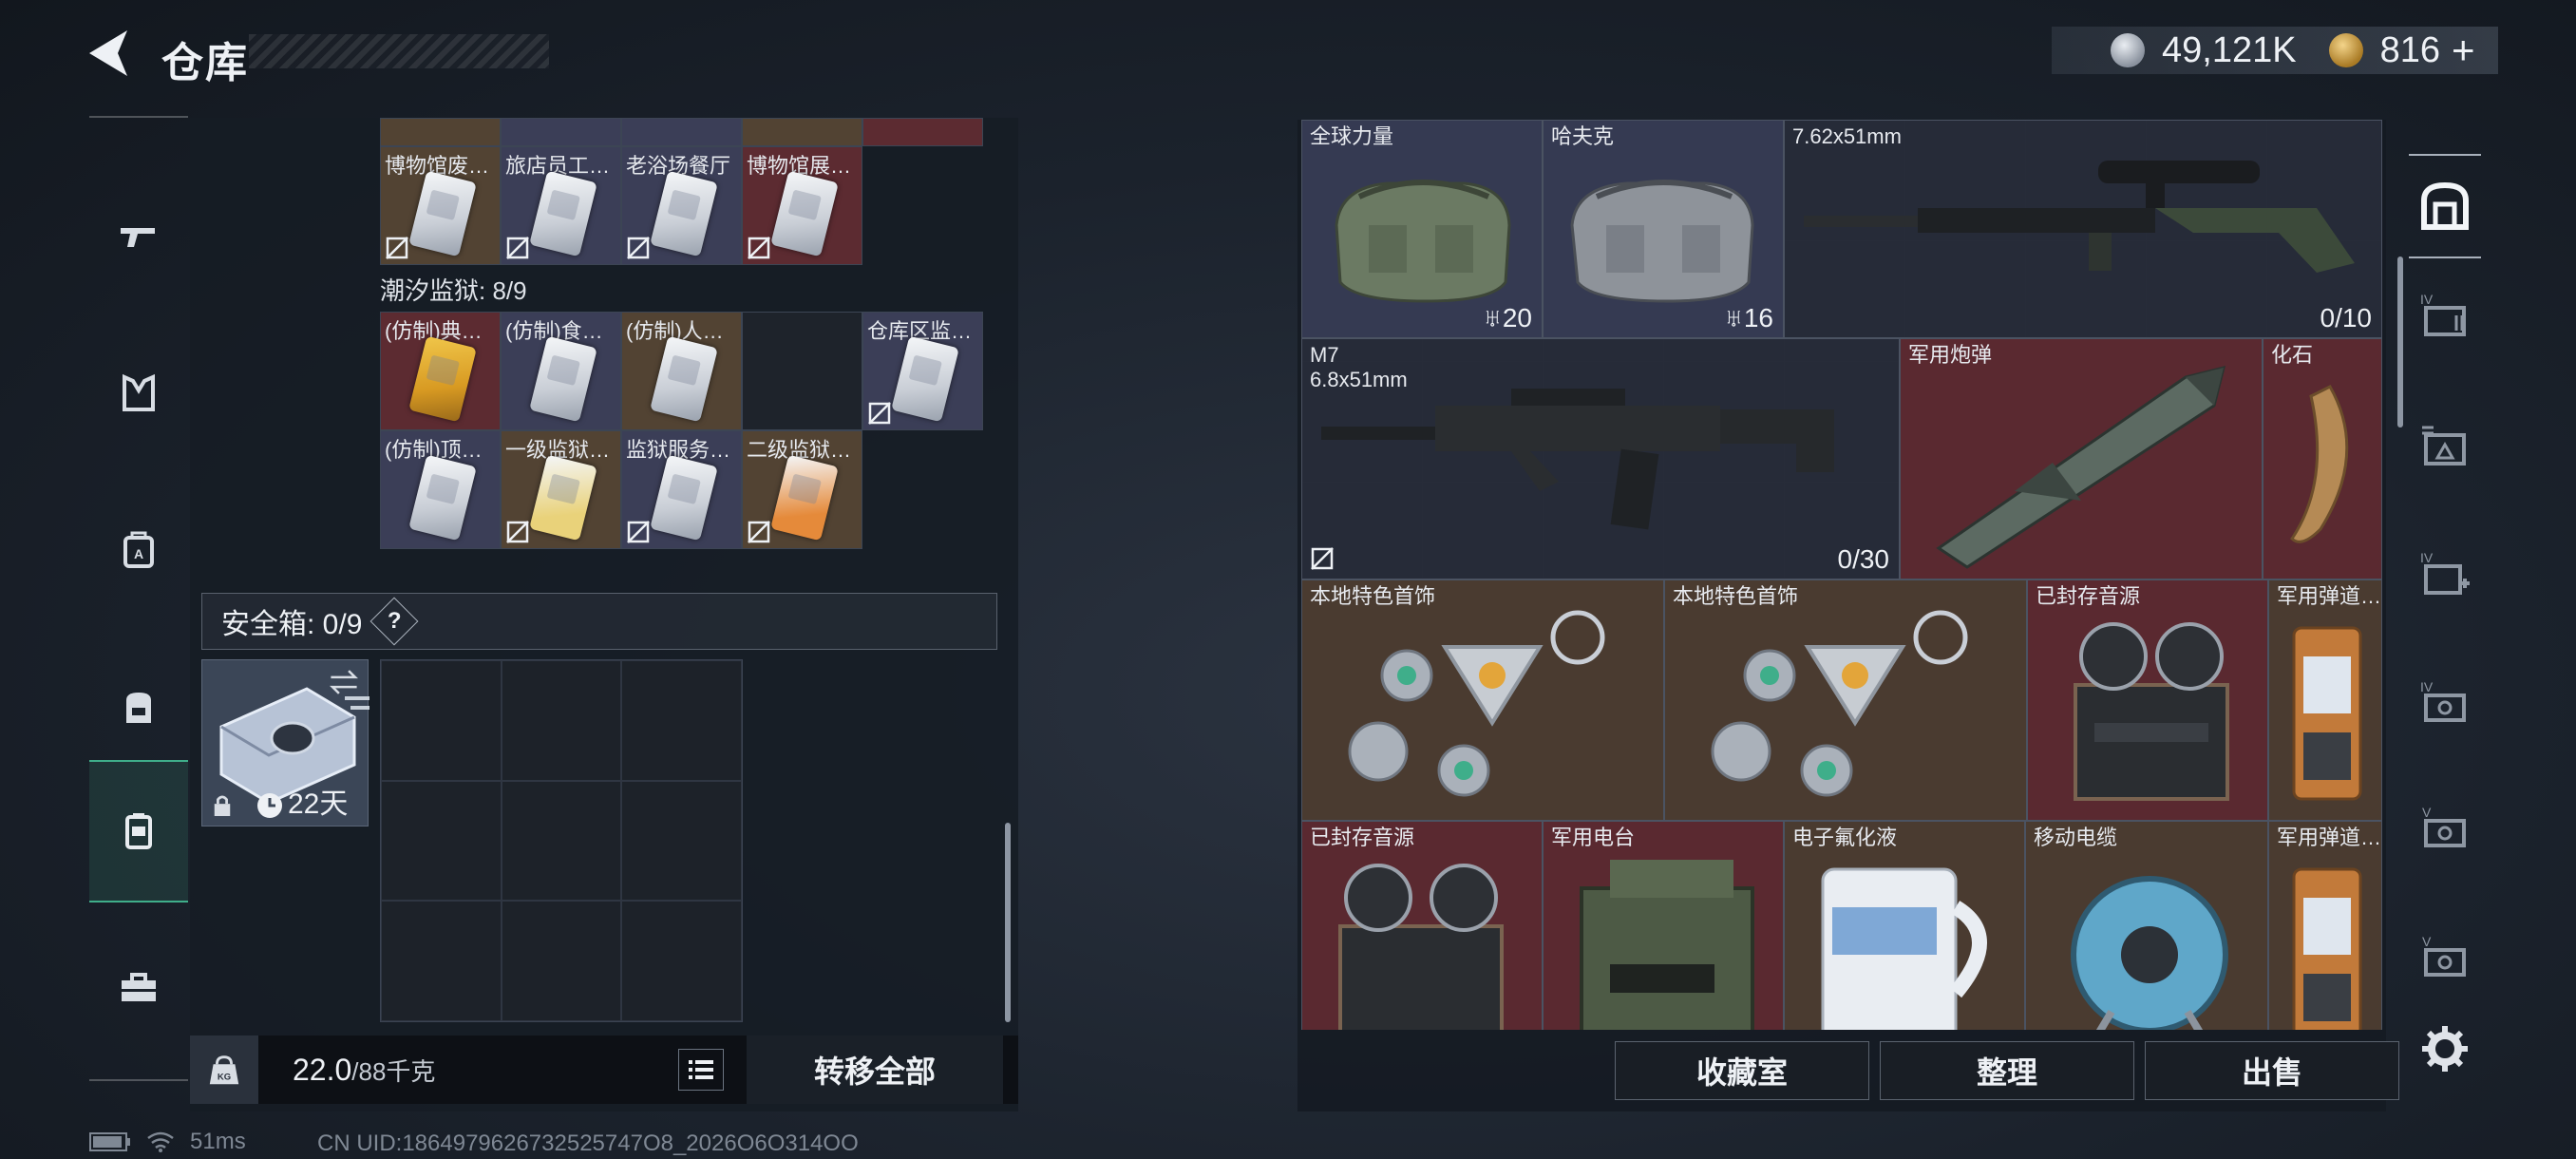 This screenshot has height=1159, width=2576. I want to click on back-arrow-icon, so click(108, 53).